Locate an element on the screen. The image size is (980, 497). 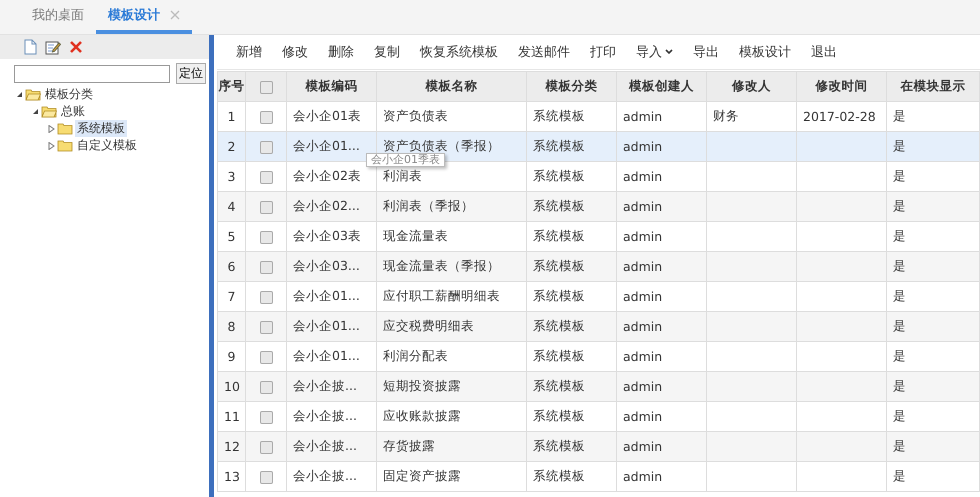
table-cell: 现金流量表（季报） is located at coordinates (441, 265).